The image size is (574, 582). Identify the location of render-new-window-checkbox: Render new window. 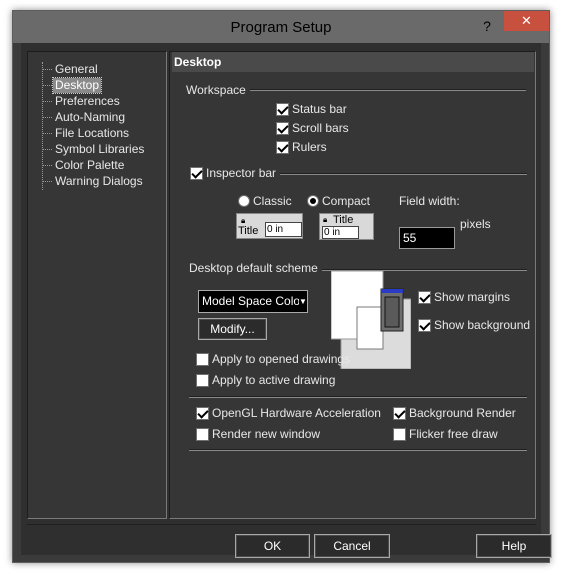
(258, 434).